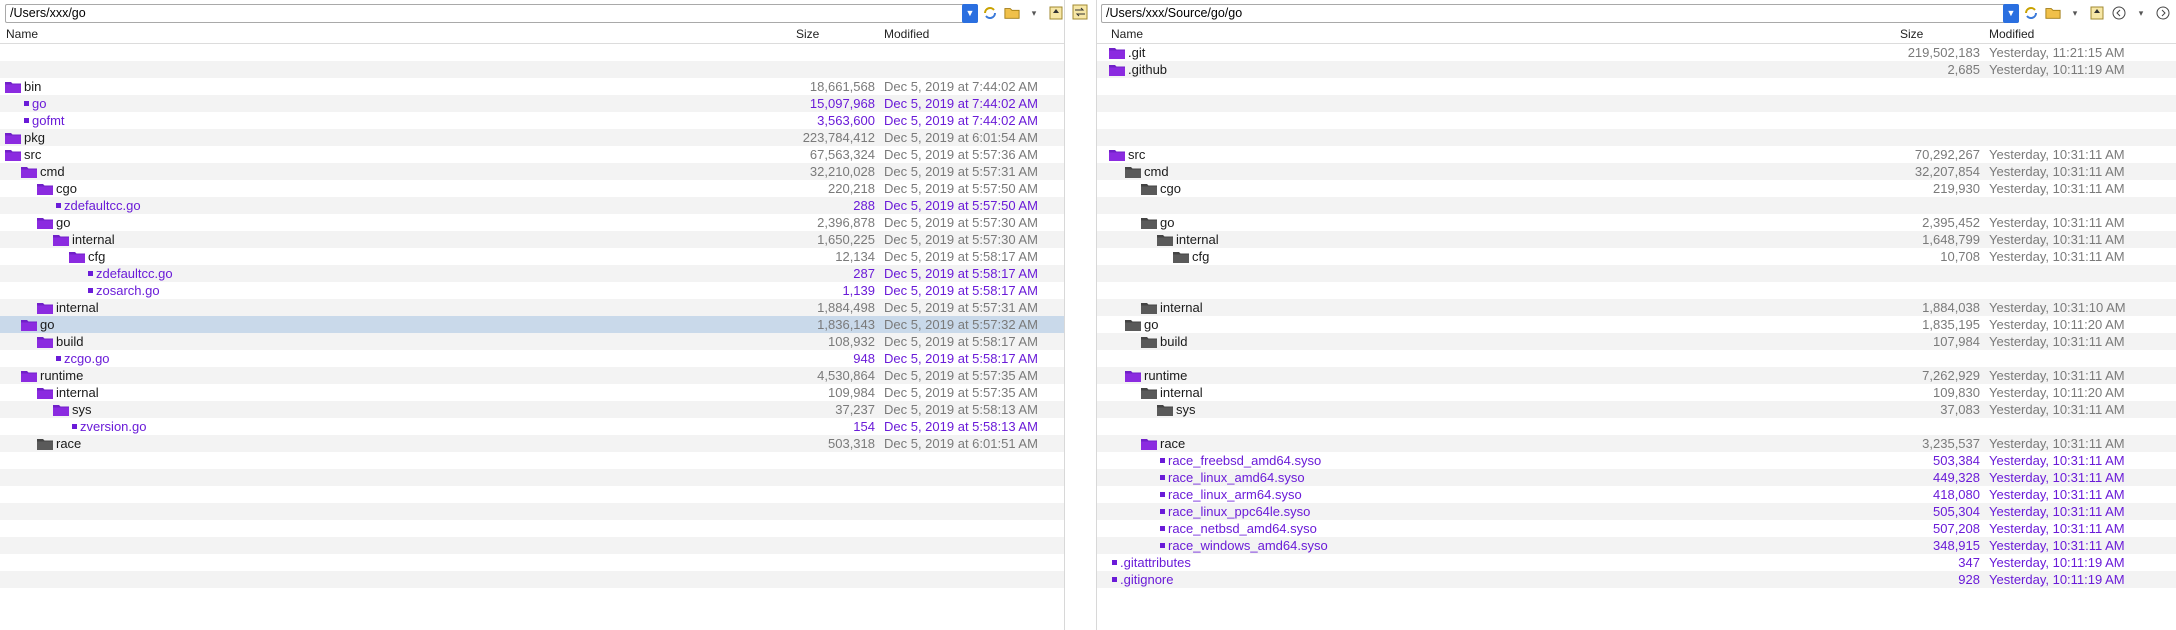  I want to click on item-size: 37,083, so click(1960, 409).